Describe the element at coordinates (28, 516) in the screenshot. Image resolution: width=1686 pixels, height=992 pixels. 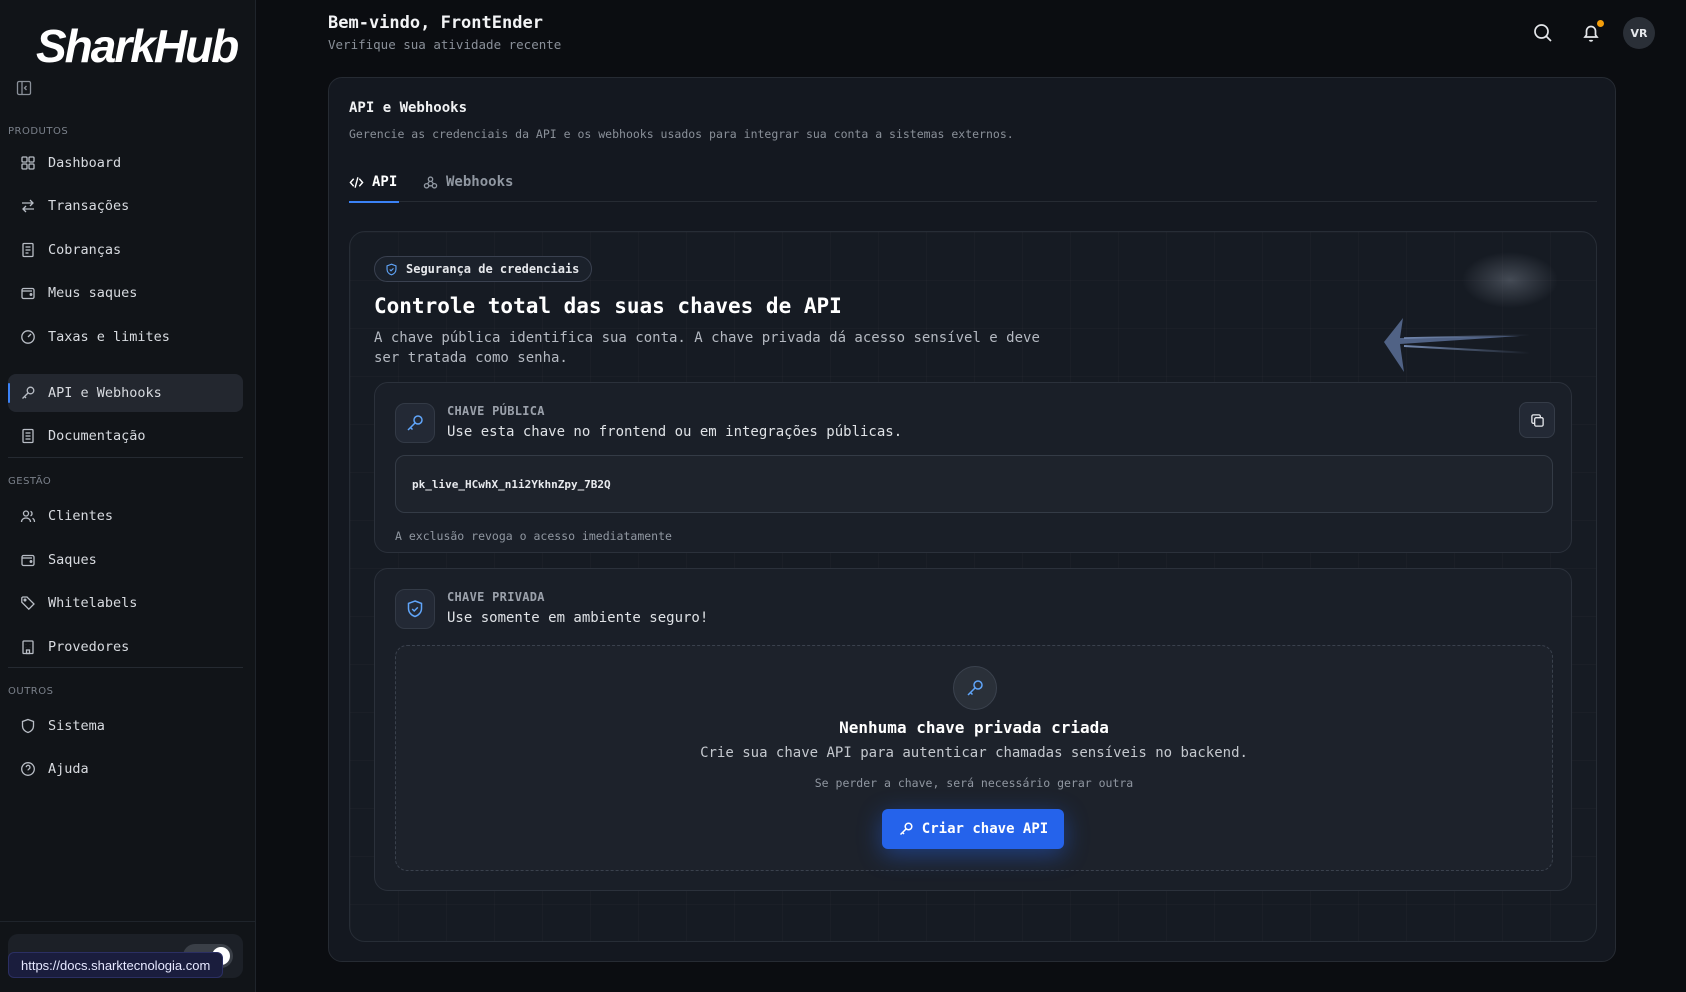
I see `users-icon` at that location.